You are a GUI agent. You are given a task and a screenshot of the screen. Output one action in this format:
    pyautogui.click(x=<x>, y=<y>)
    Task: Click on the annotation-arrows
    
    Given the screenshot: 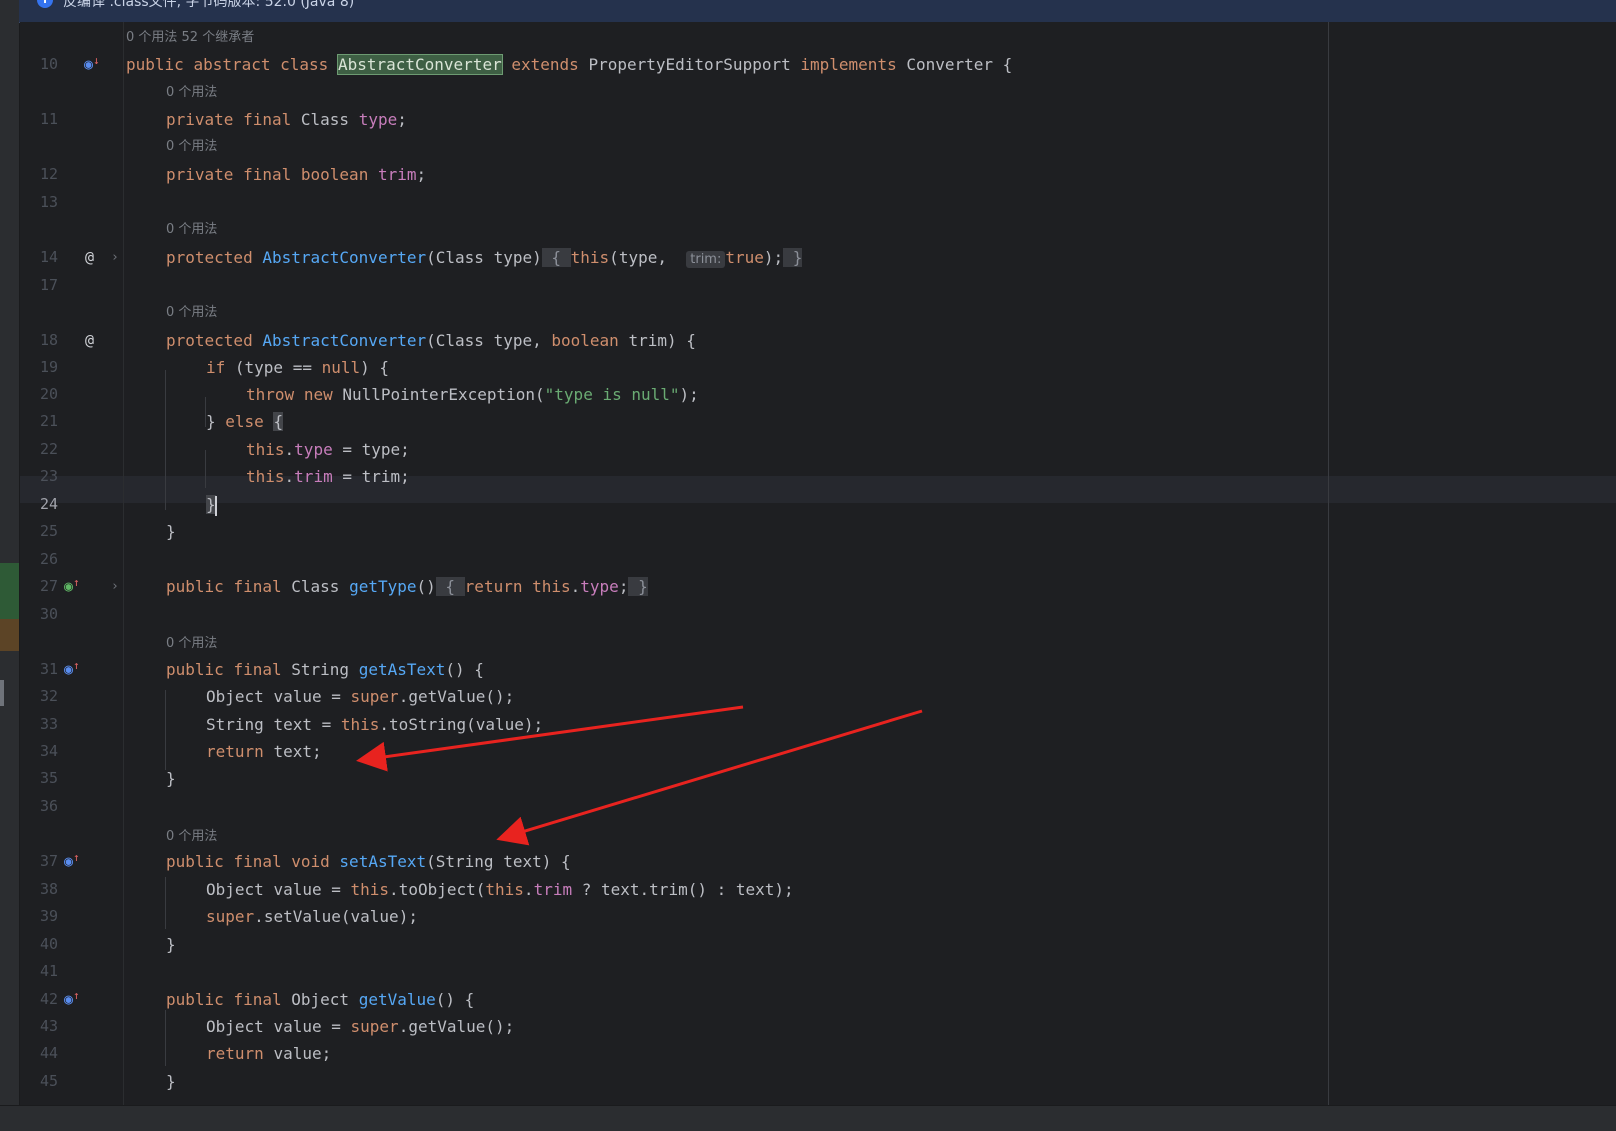 What is the action you would take?
    pyautogui.click(x=639, y=775)
    